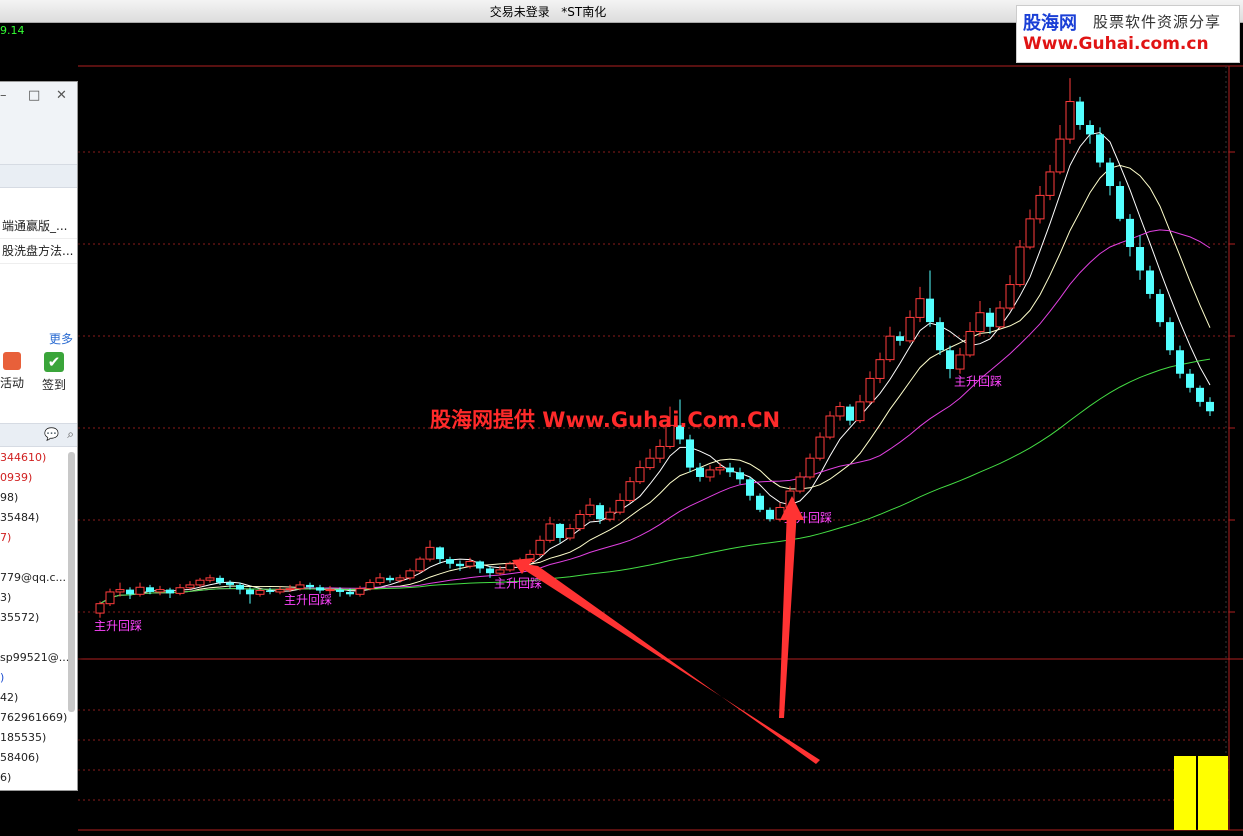  Describe the element at coordinates (38, 698) in the screenshot. I see `contact-item: 42)` at that location.